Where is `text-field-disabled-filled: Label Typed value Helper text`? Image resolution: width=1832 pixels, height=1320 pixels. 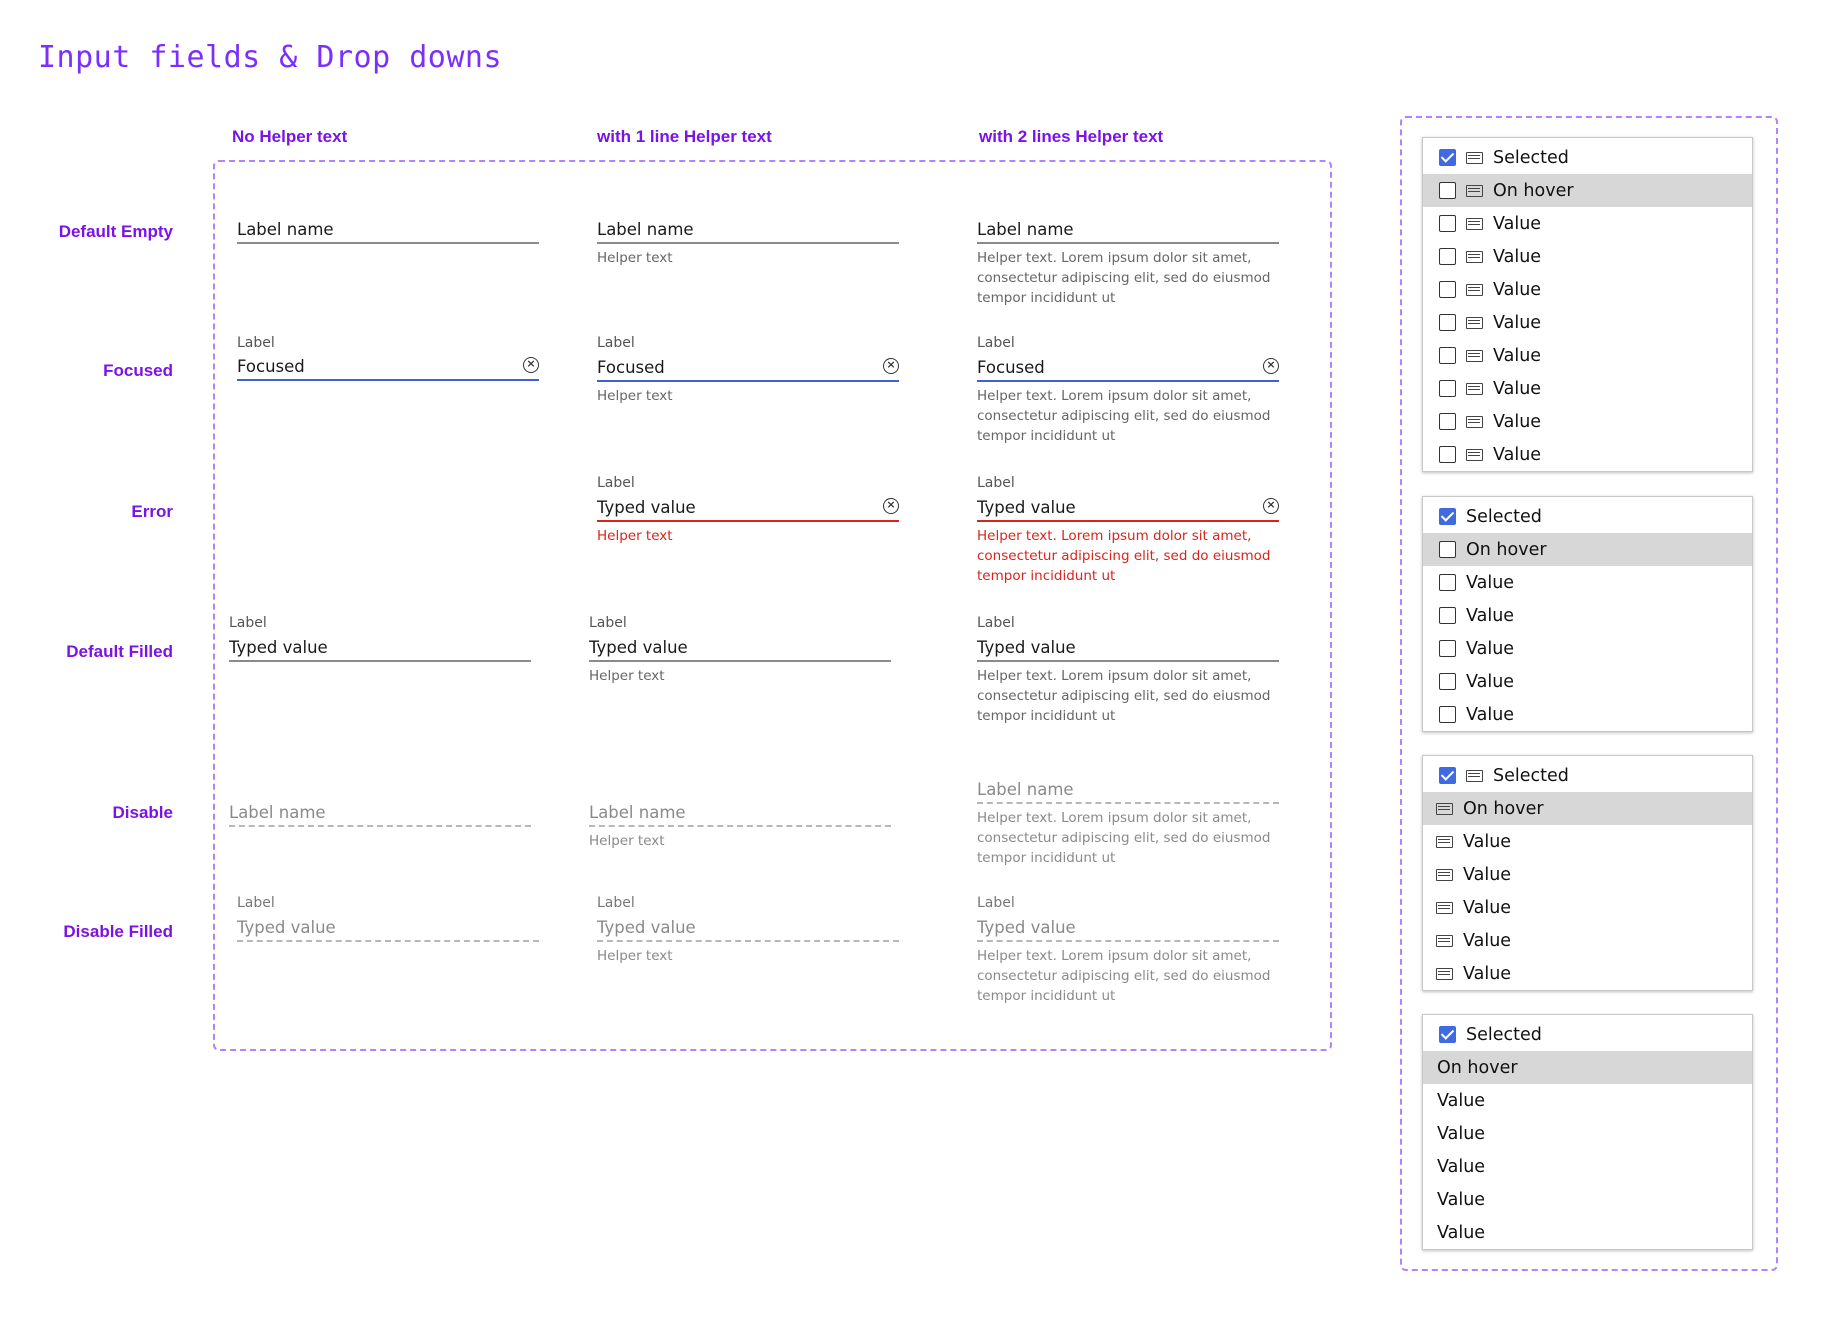 text-field-disabled-filled: Label Typed value Helper text is located at coordinates (748, 930).